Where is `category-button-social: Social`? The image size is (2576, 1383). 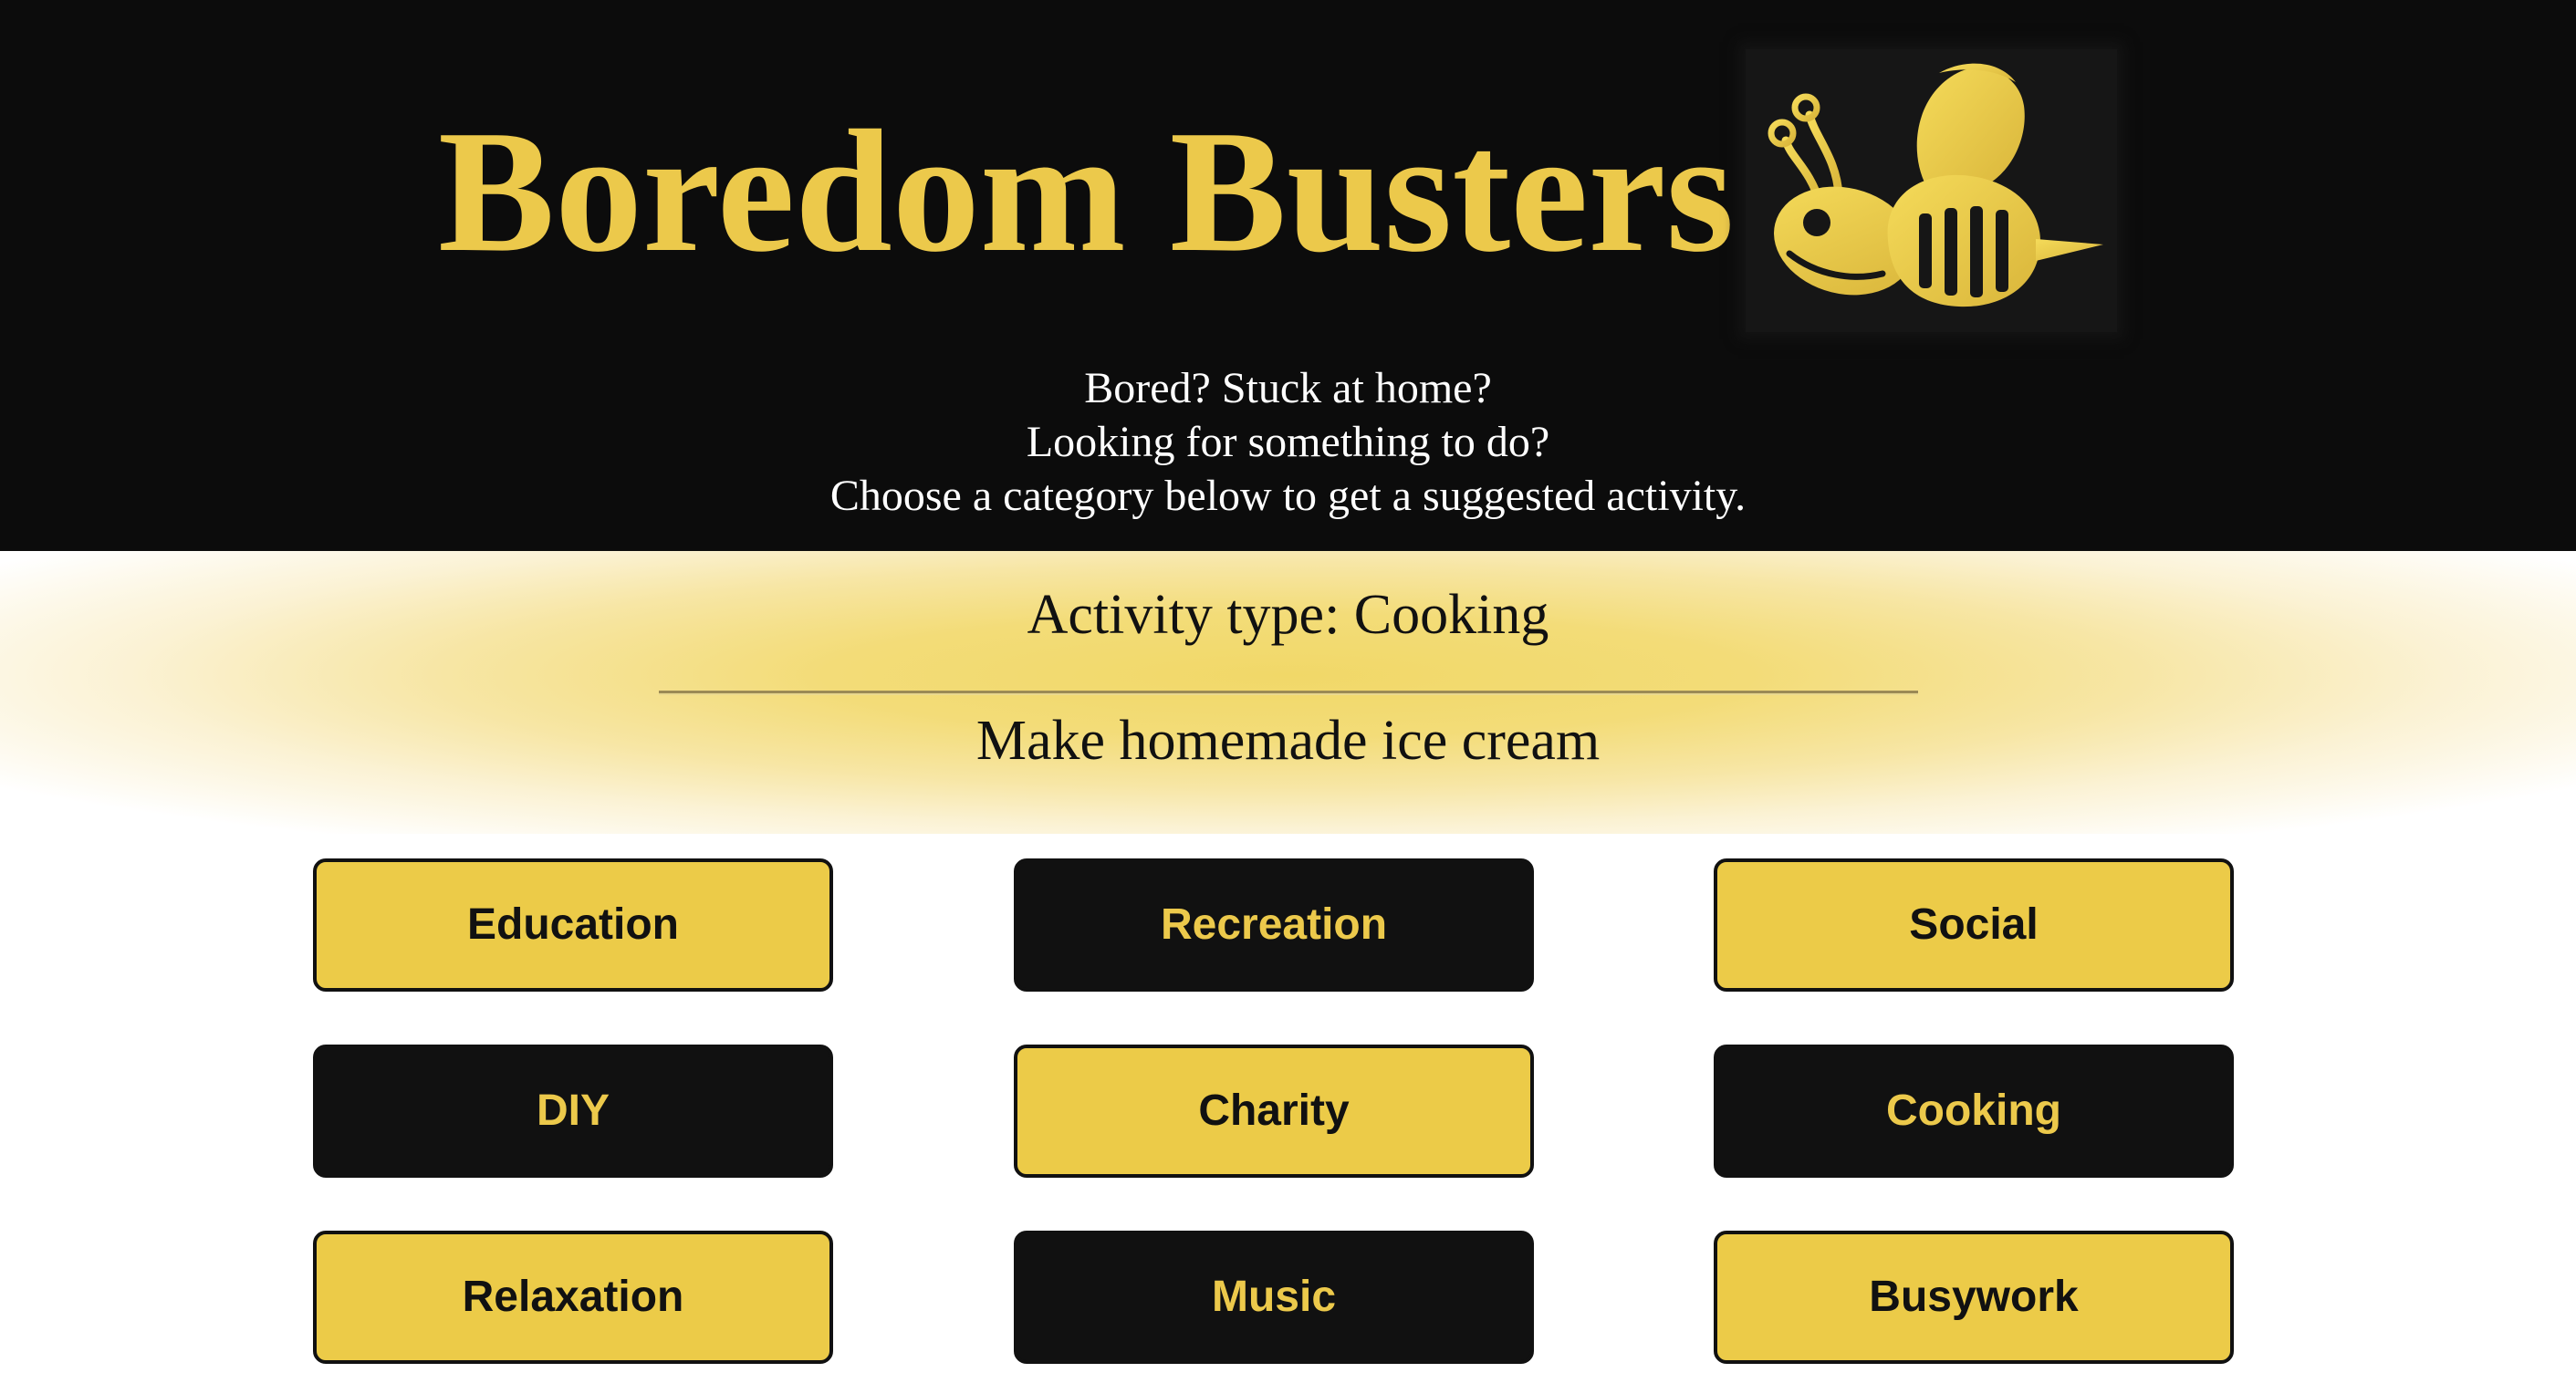 category-button-social: Social is located at coordinates (1974, 925).